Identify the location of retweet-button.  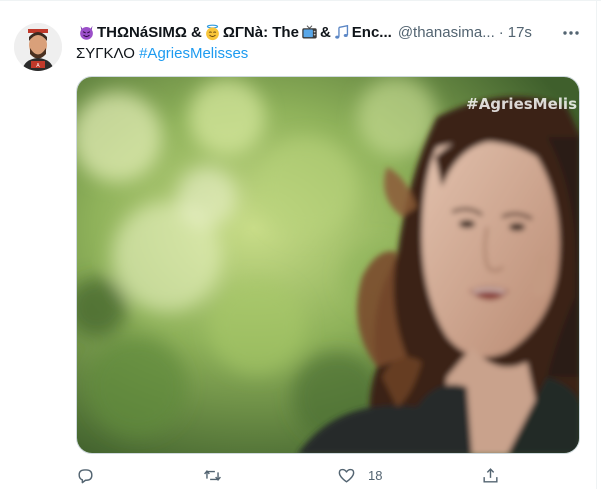
(218, 475).